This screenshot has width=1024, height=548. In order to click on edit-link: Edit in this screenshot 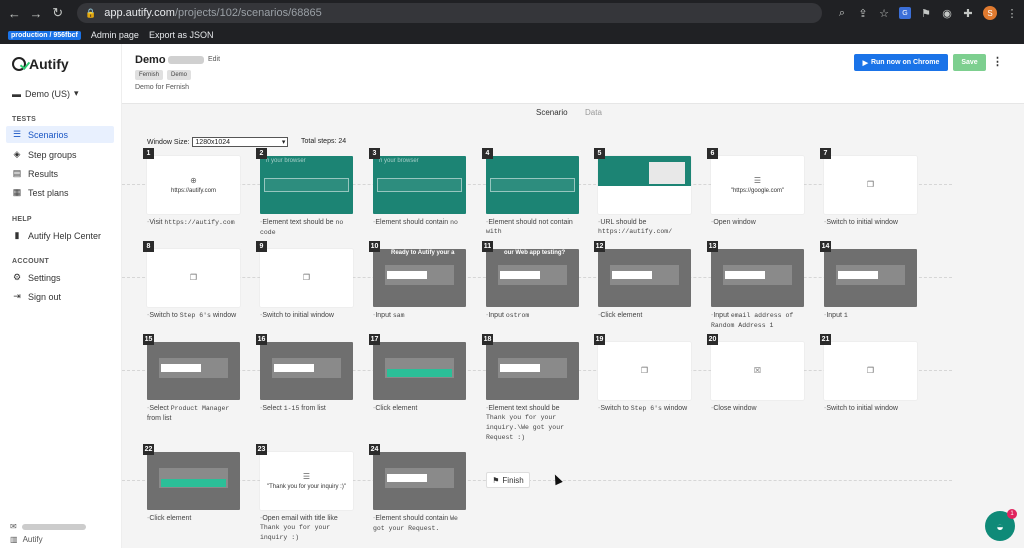, I will do `click(214, 59)`.